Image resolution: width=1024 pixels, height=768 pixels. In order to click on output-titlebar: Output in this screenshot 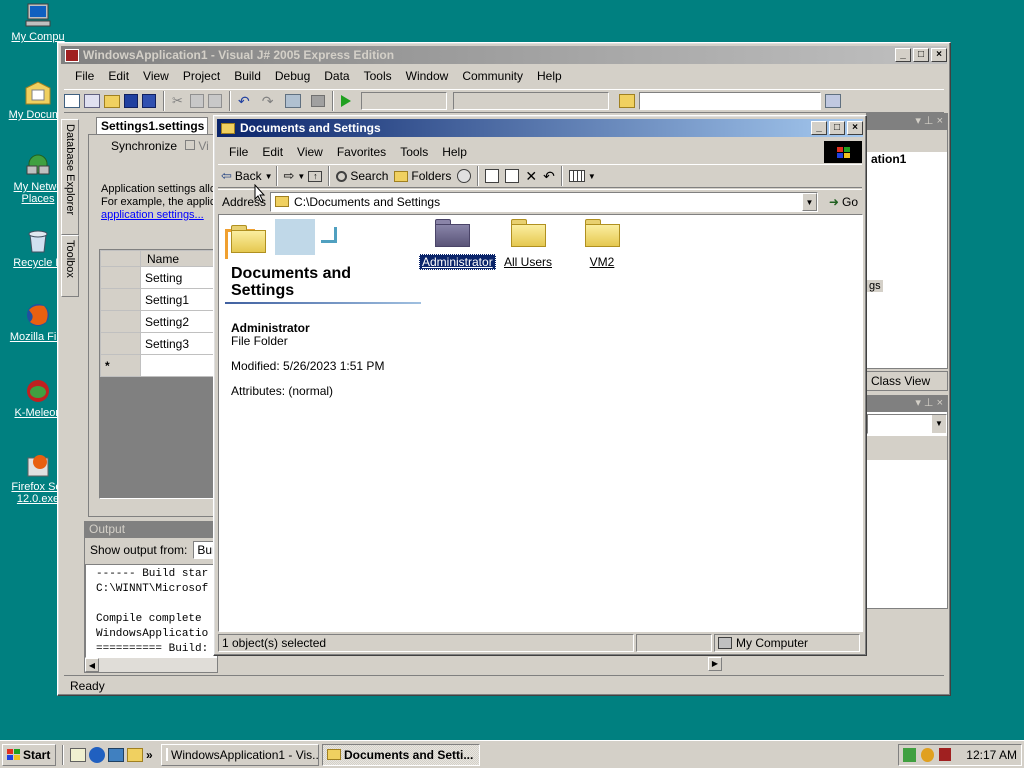, I will do `click(151, 530)`.